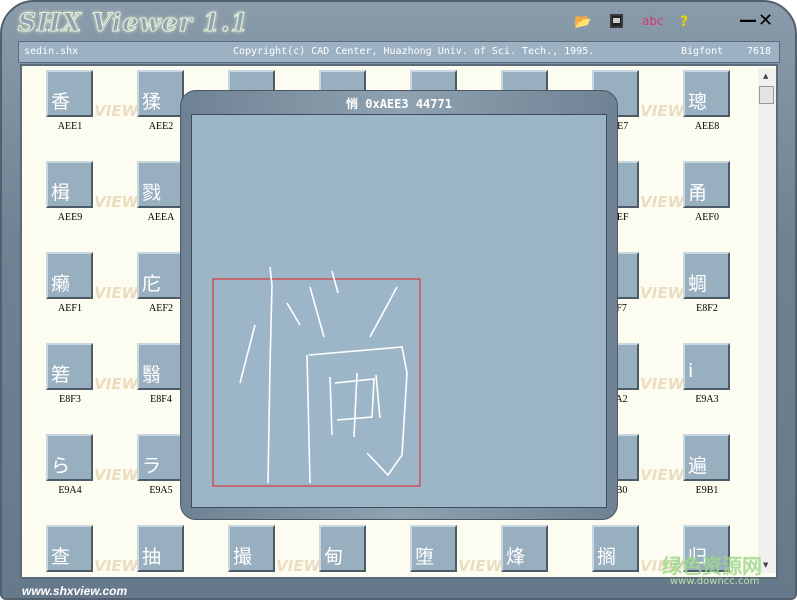 The width and height of the screenshot is (797, 600). Describe the element at coordinates (70, 490) in the screenshot. I see `glyph-code-label: E9A4` at that location.